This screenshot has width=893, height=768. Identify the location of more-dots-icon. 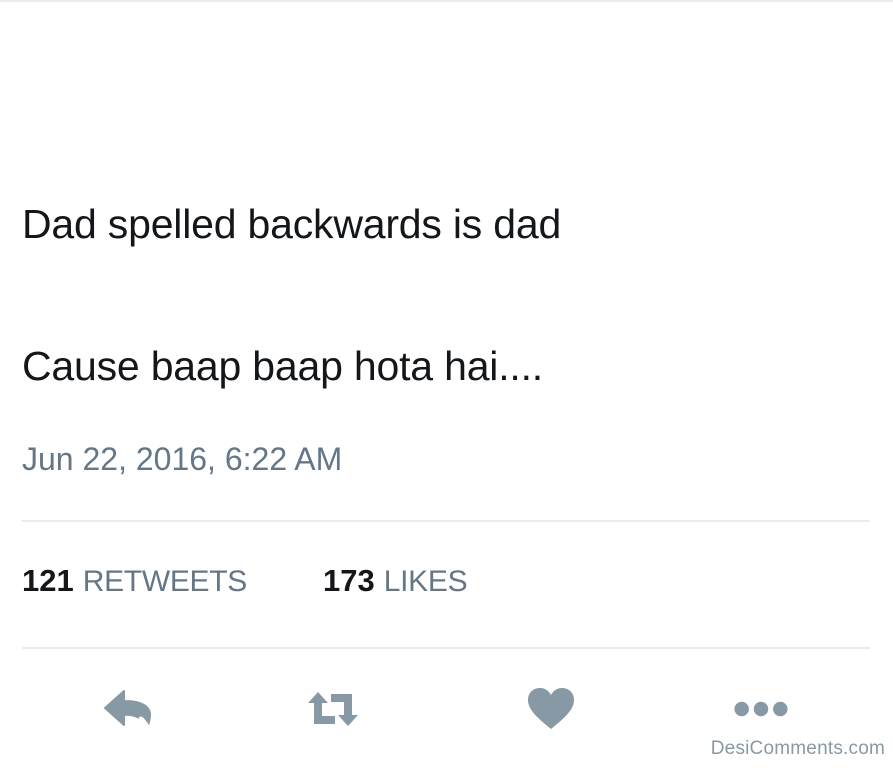
(761, 709).